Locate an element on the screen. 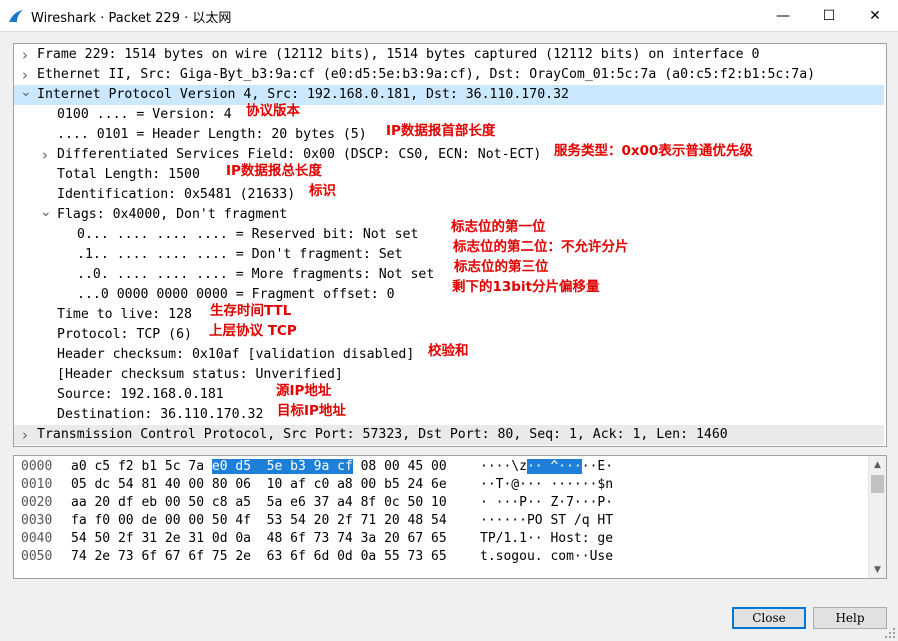  tree-row: ⌄ Flags: 0x4000, Don't fragment is located at coordinates (449, 215).